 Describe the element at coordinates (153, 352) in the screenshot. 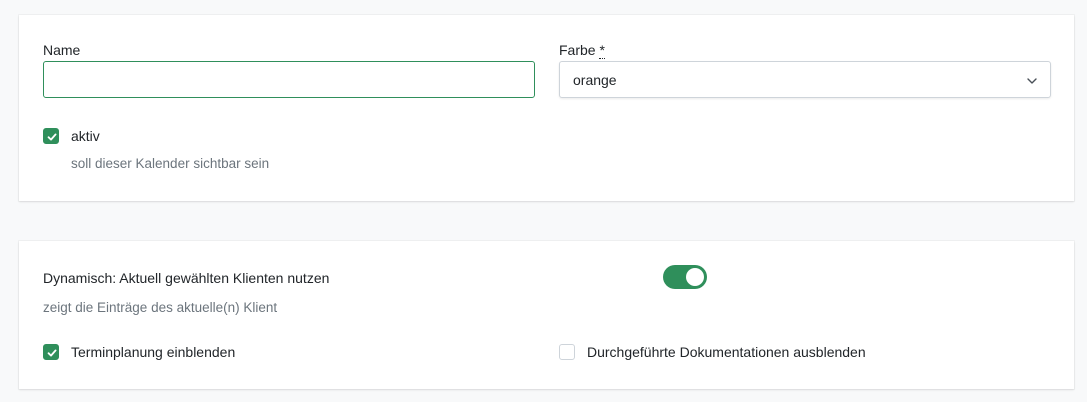

I see `show-appointments-label: Terminplanung einblenden` at that location.